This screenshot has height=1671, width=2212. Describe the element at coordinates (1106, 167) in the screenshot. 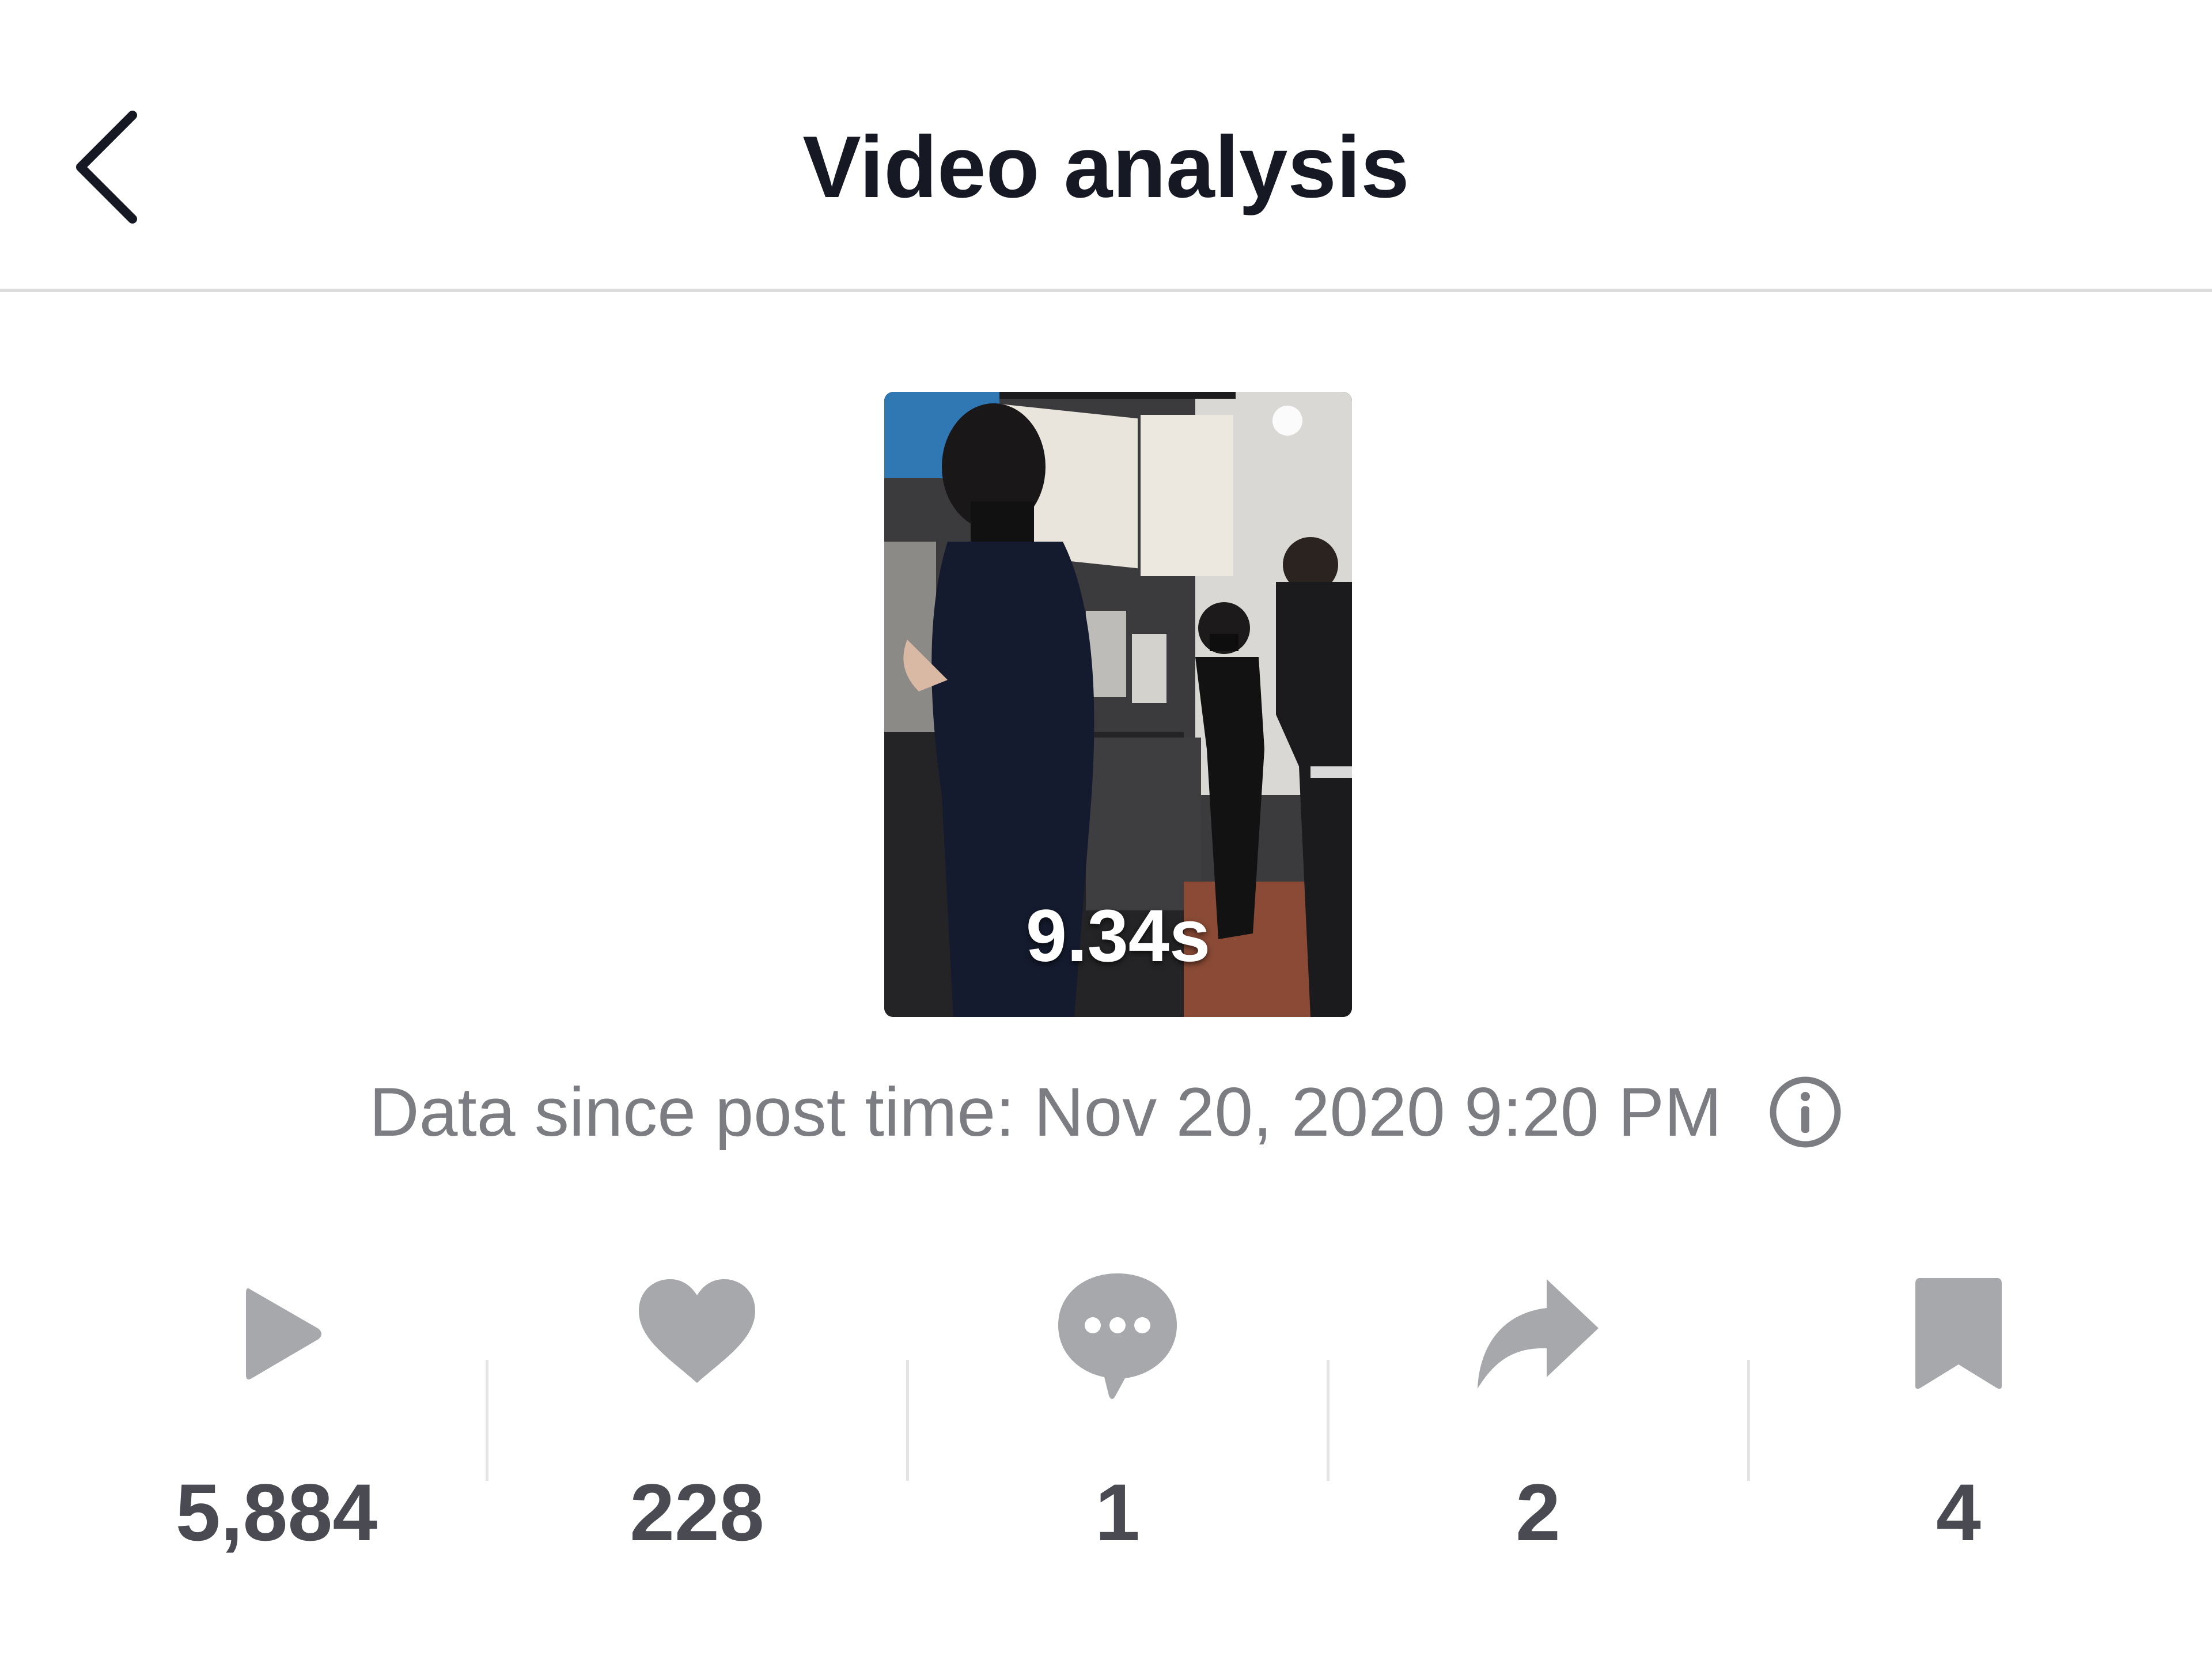

I see `page-title: Video analysis` at that location.